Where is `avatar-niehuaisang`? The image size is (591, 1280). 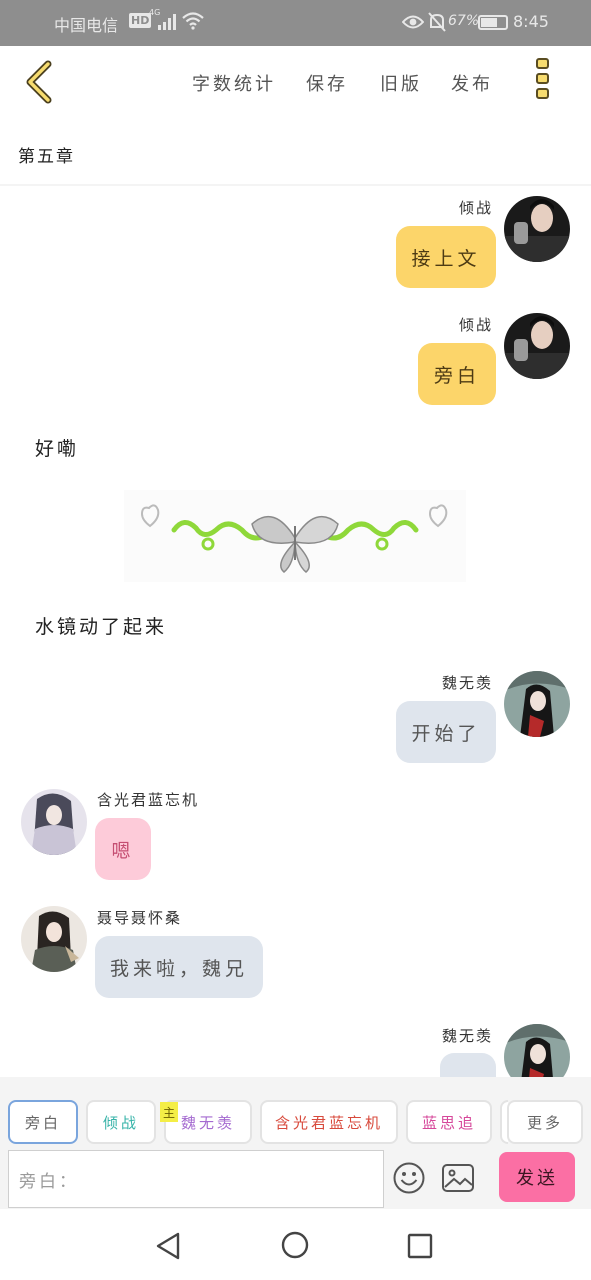 avatar-niehuaisang is located at coordinates (54, 939).